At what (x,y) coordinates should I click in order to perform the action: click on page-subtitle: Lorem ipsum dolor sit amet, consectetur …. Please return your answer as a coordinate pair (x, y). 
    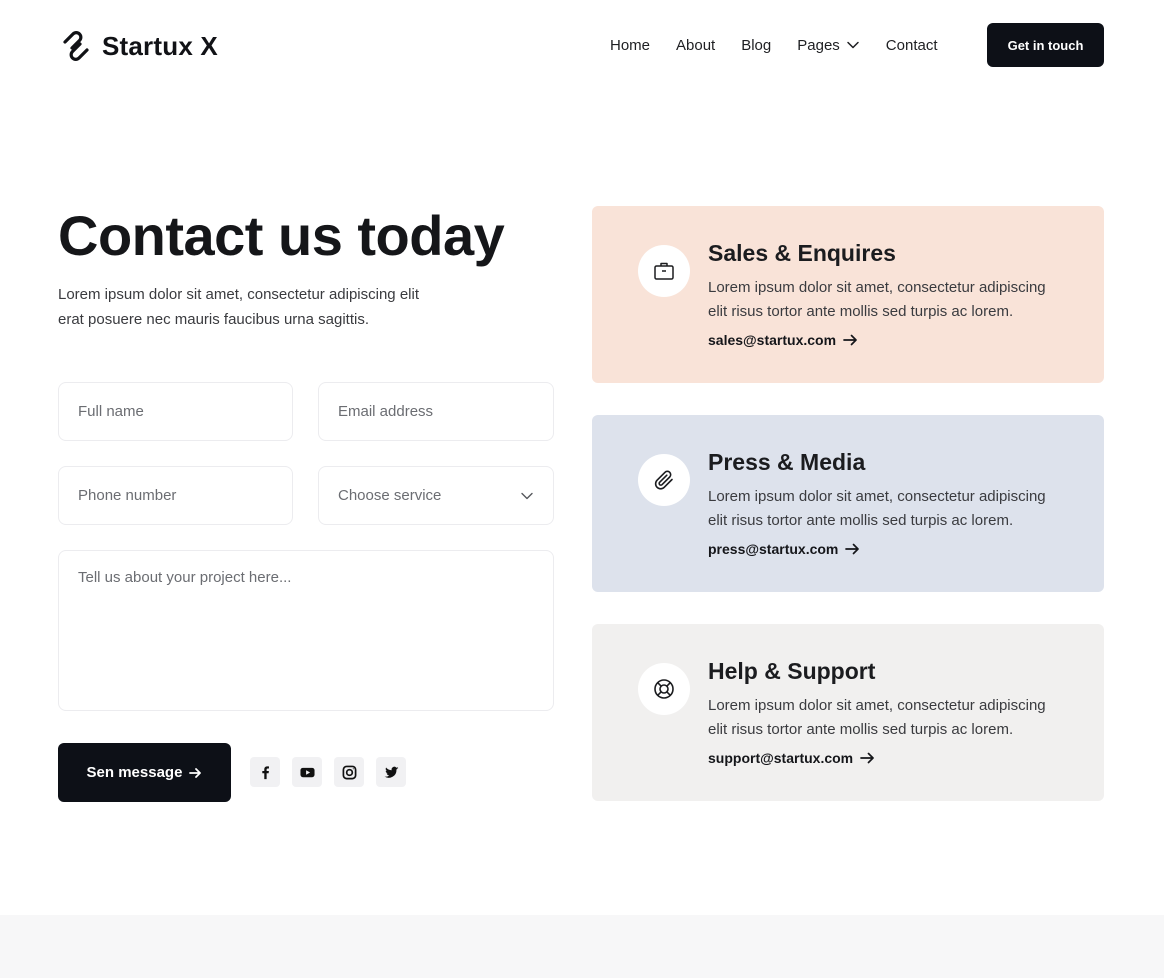
    Looking at the image, I should click on (238, 307).